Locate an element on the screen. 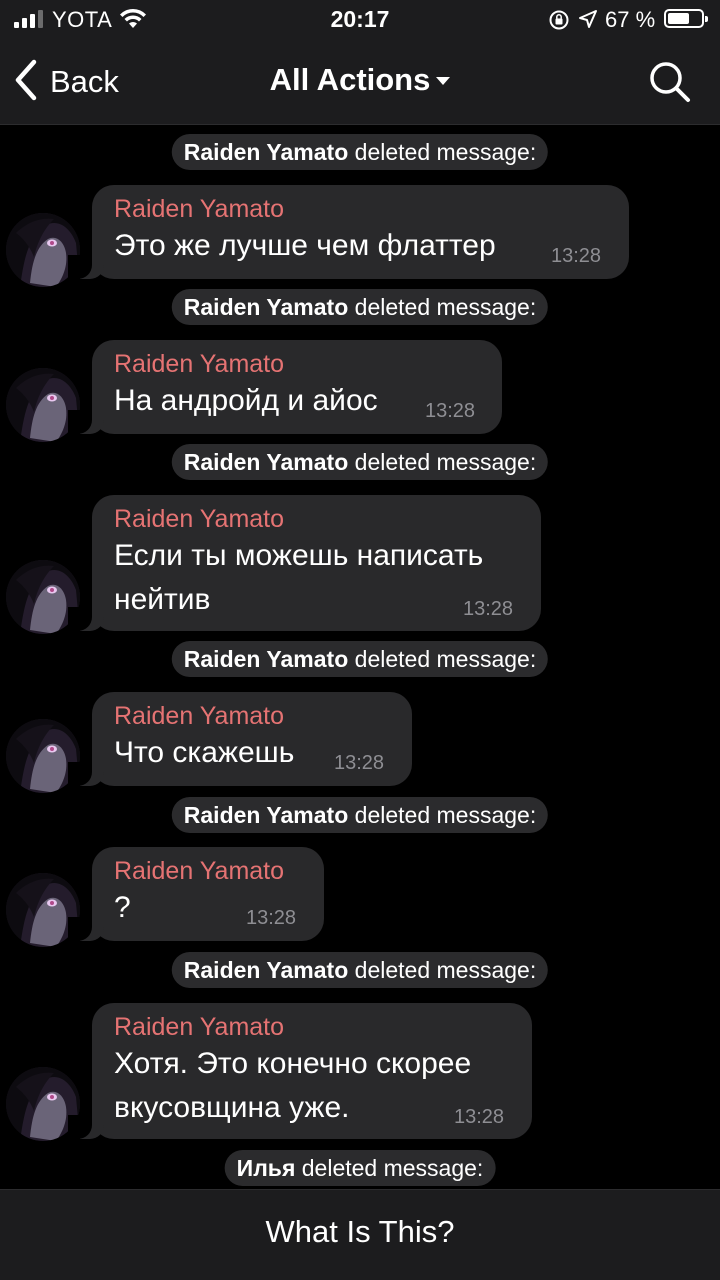 The height and width of the screenshot is (1280, 720). orientation-lock-icon is located at coordinates (559, 22).